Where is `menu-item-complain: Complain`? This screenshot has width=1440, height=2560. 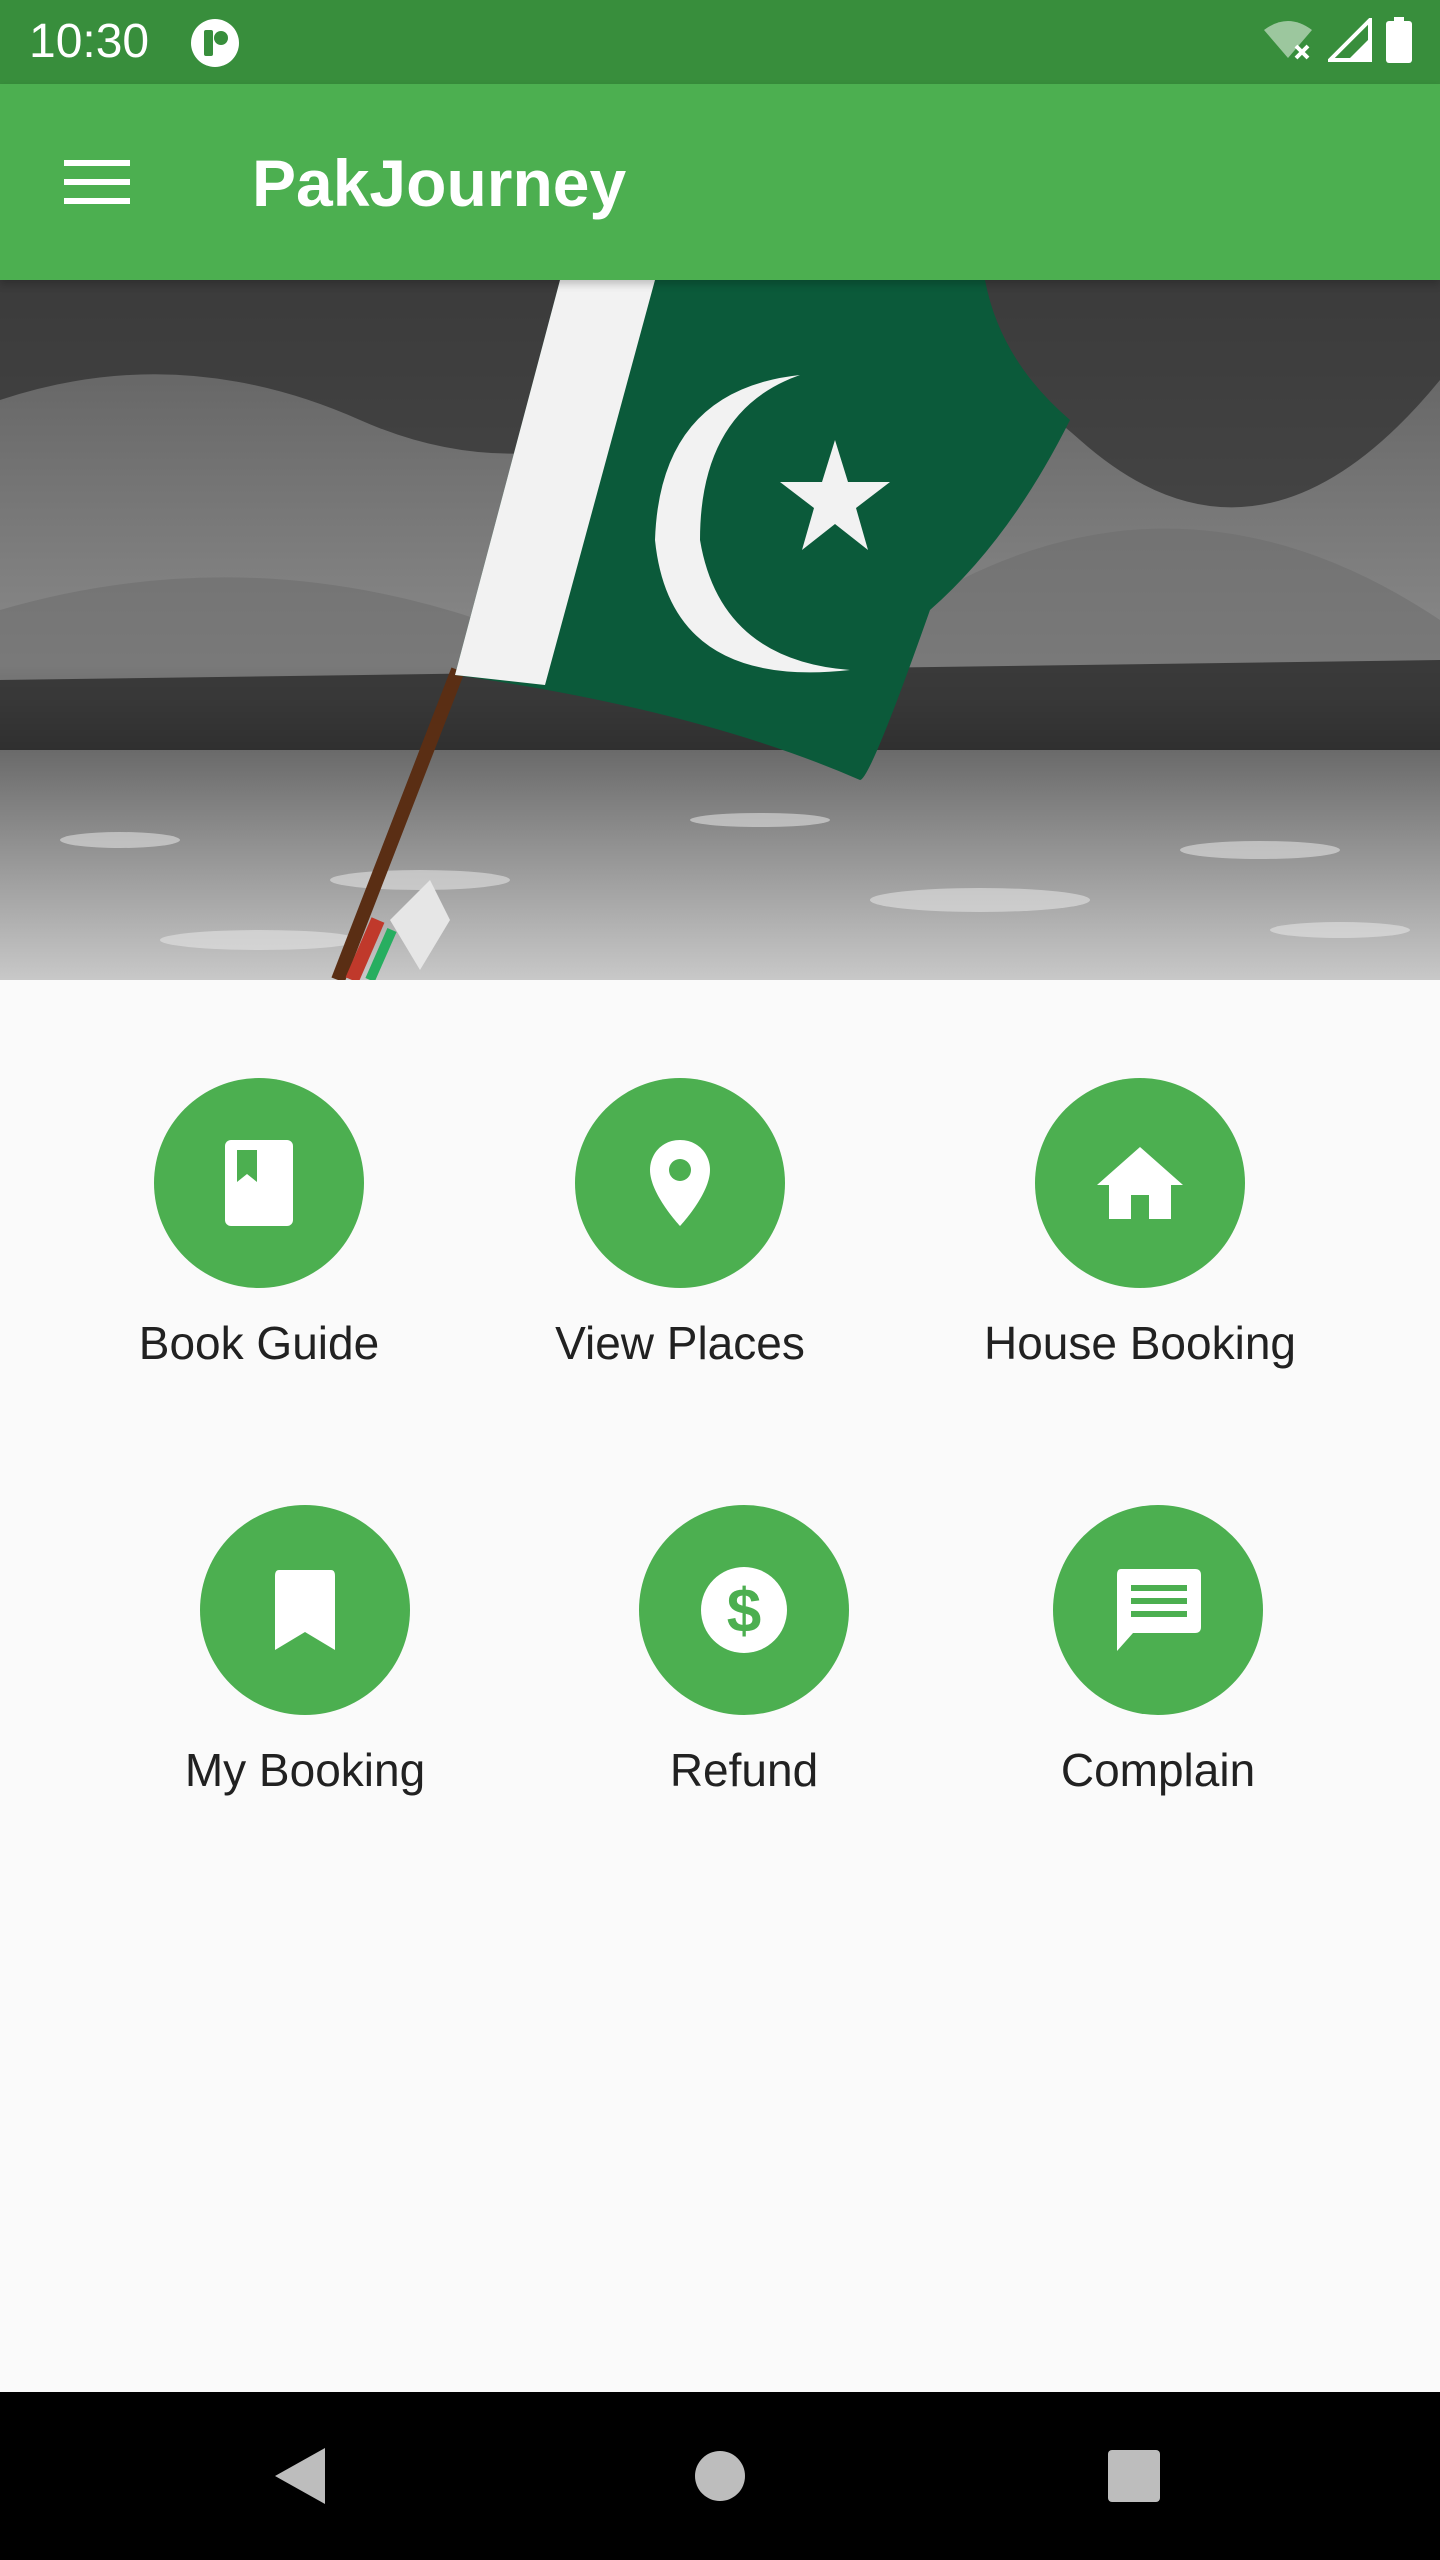 menu-item-complain: Complain is located at coordinates (1158, 1651).